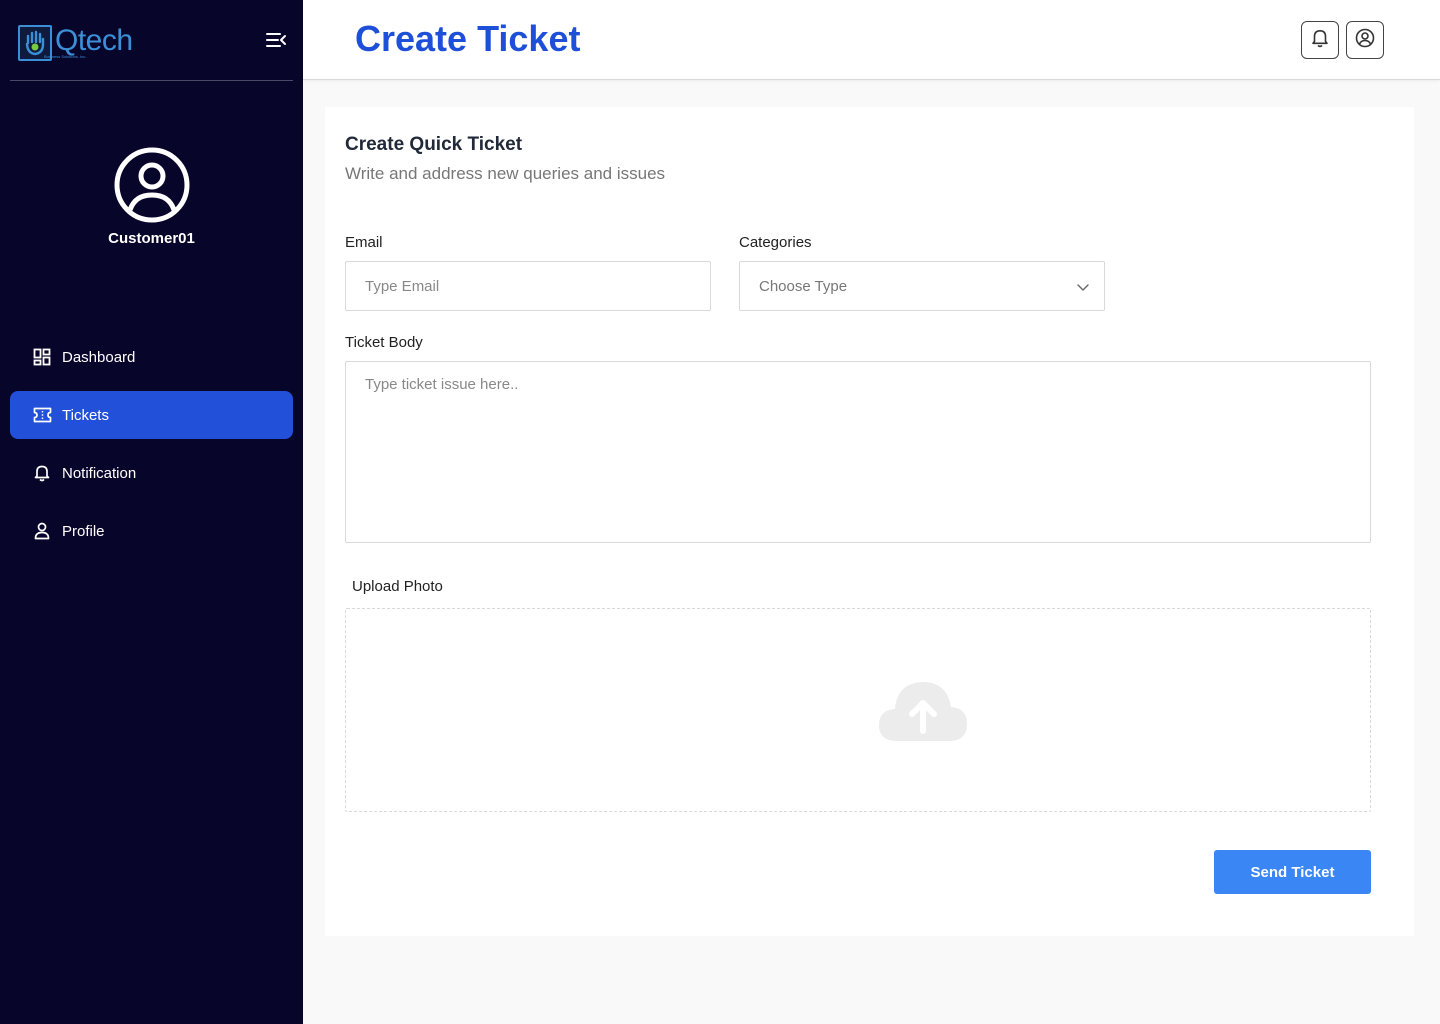 The width and height of the screenshot is (1440, 1024). What do you see at coordinates (434, 144) in the screenshot?
I see `form-title: Create Quick Ticket` at bounding box center [434, 144].